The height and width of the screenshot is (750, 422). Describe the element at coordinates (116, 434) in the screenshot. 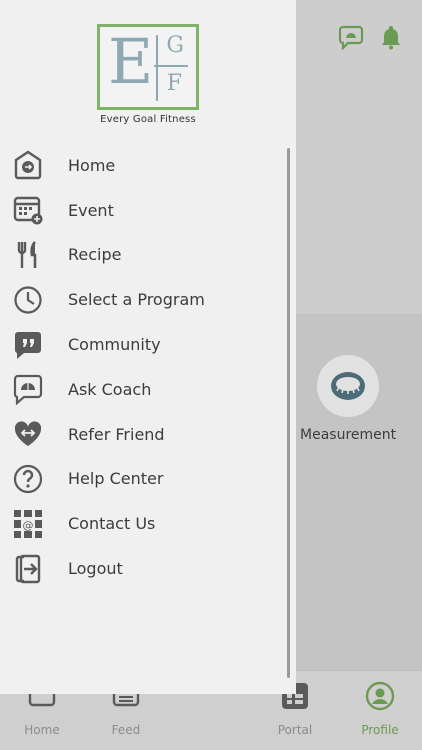

I see `menu-item-refer-friend-label: Refer Friend` at that location.